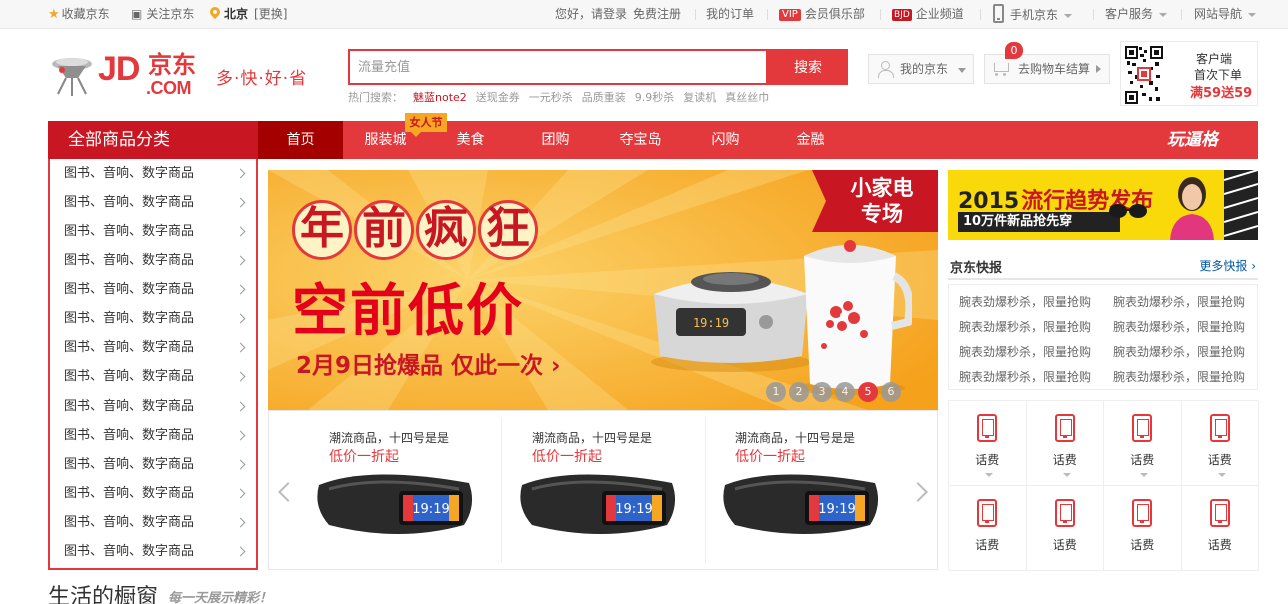  Describe the element at coordinates (604, 97) in the screenshot. I see `hot-search-link: 品质重装` at that location.